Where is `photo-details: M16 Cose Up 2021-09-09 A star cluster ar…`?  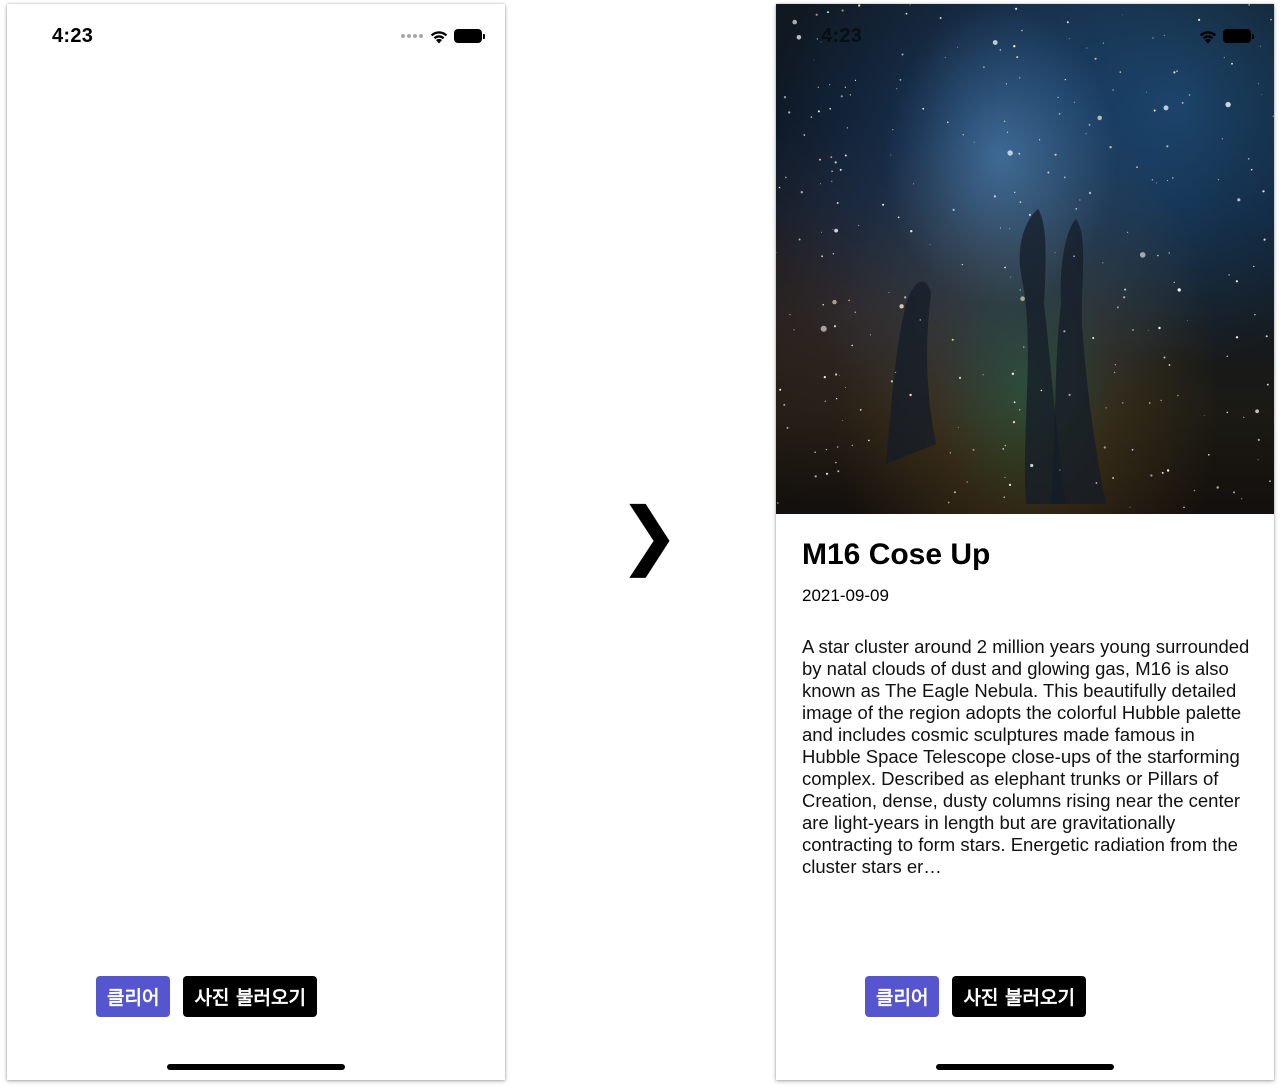 photo-details: M16 Cose Up 2021-09-09 A star cluster ar… is located at coordinates (1028, 696).